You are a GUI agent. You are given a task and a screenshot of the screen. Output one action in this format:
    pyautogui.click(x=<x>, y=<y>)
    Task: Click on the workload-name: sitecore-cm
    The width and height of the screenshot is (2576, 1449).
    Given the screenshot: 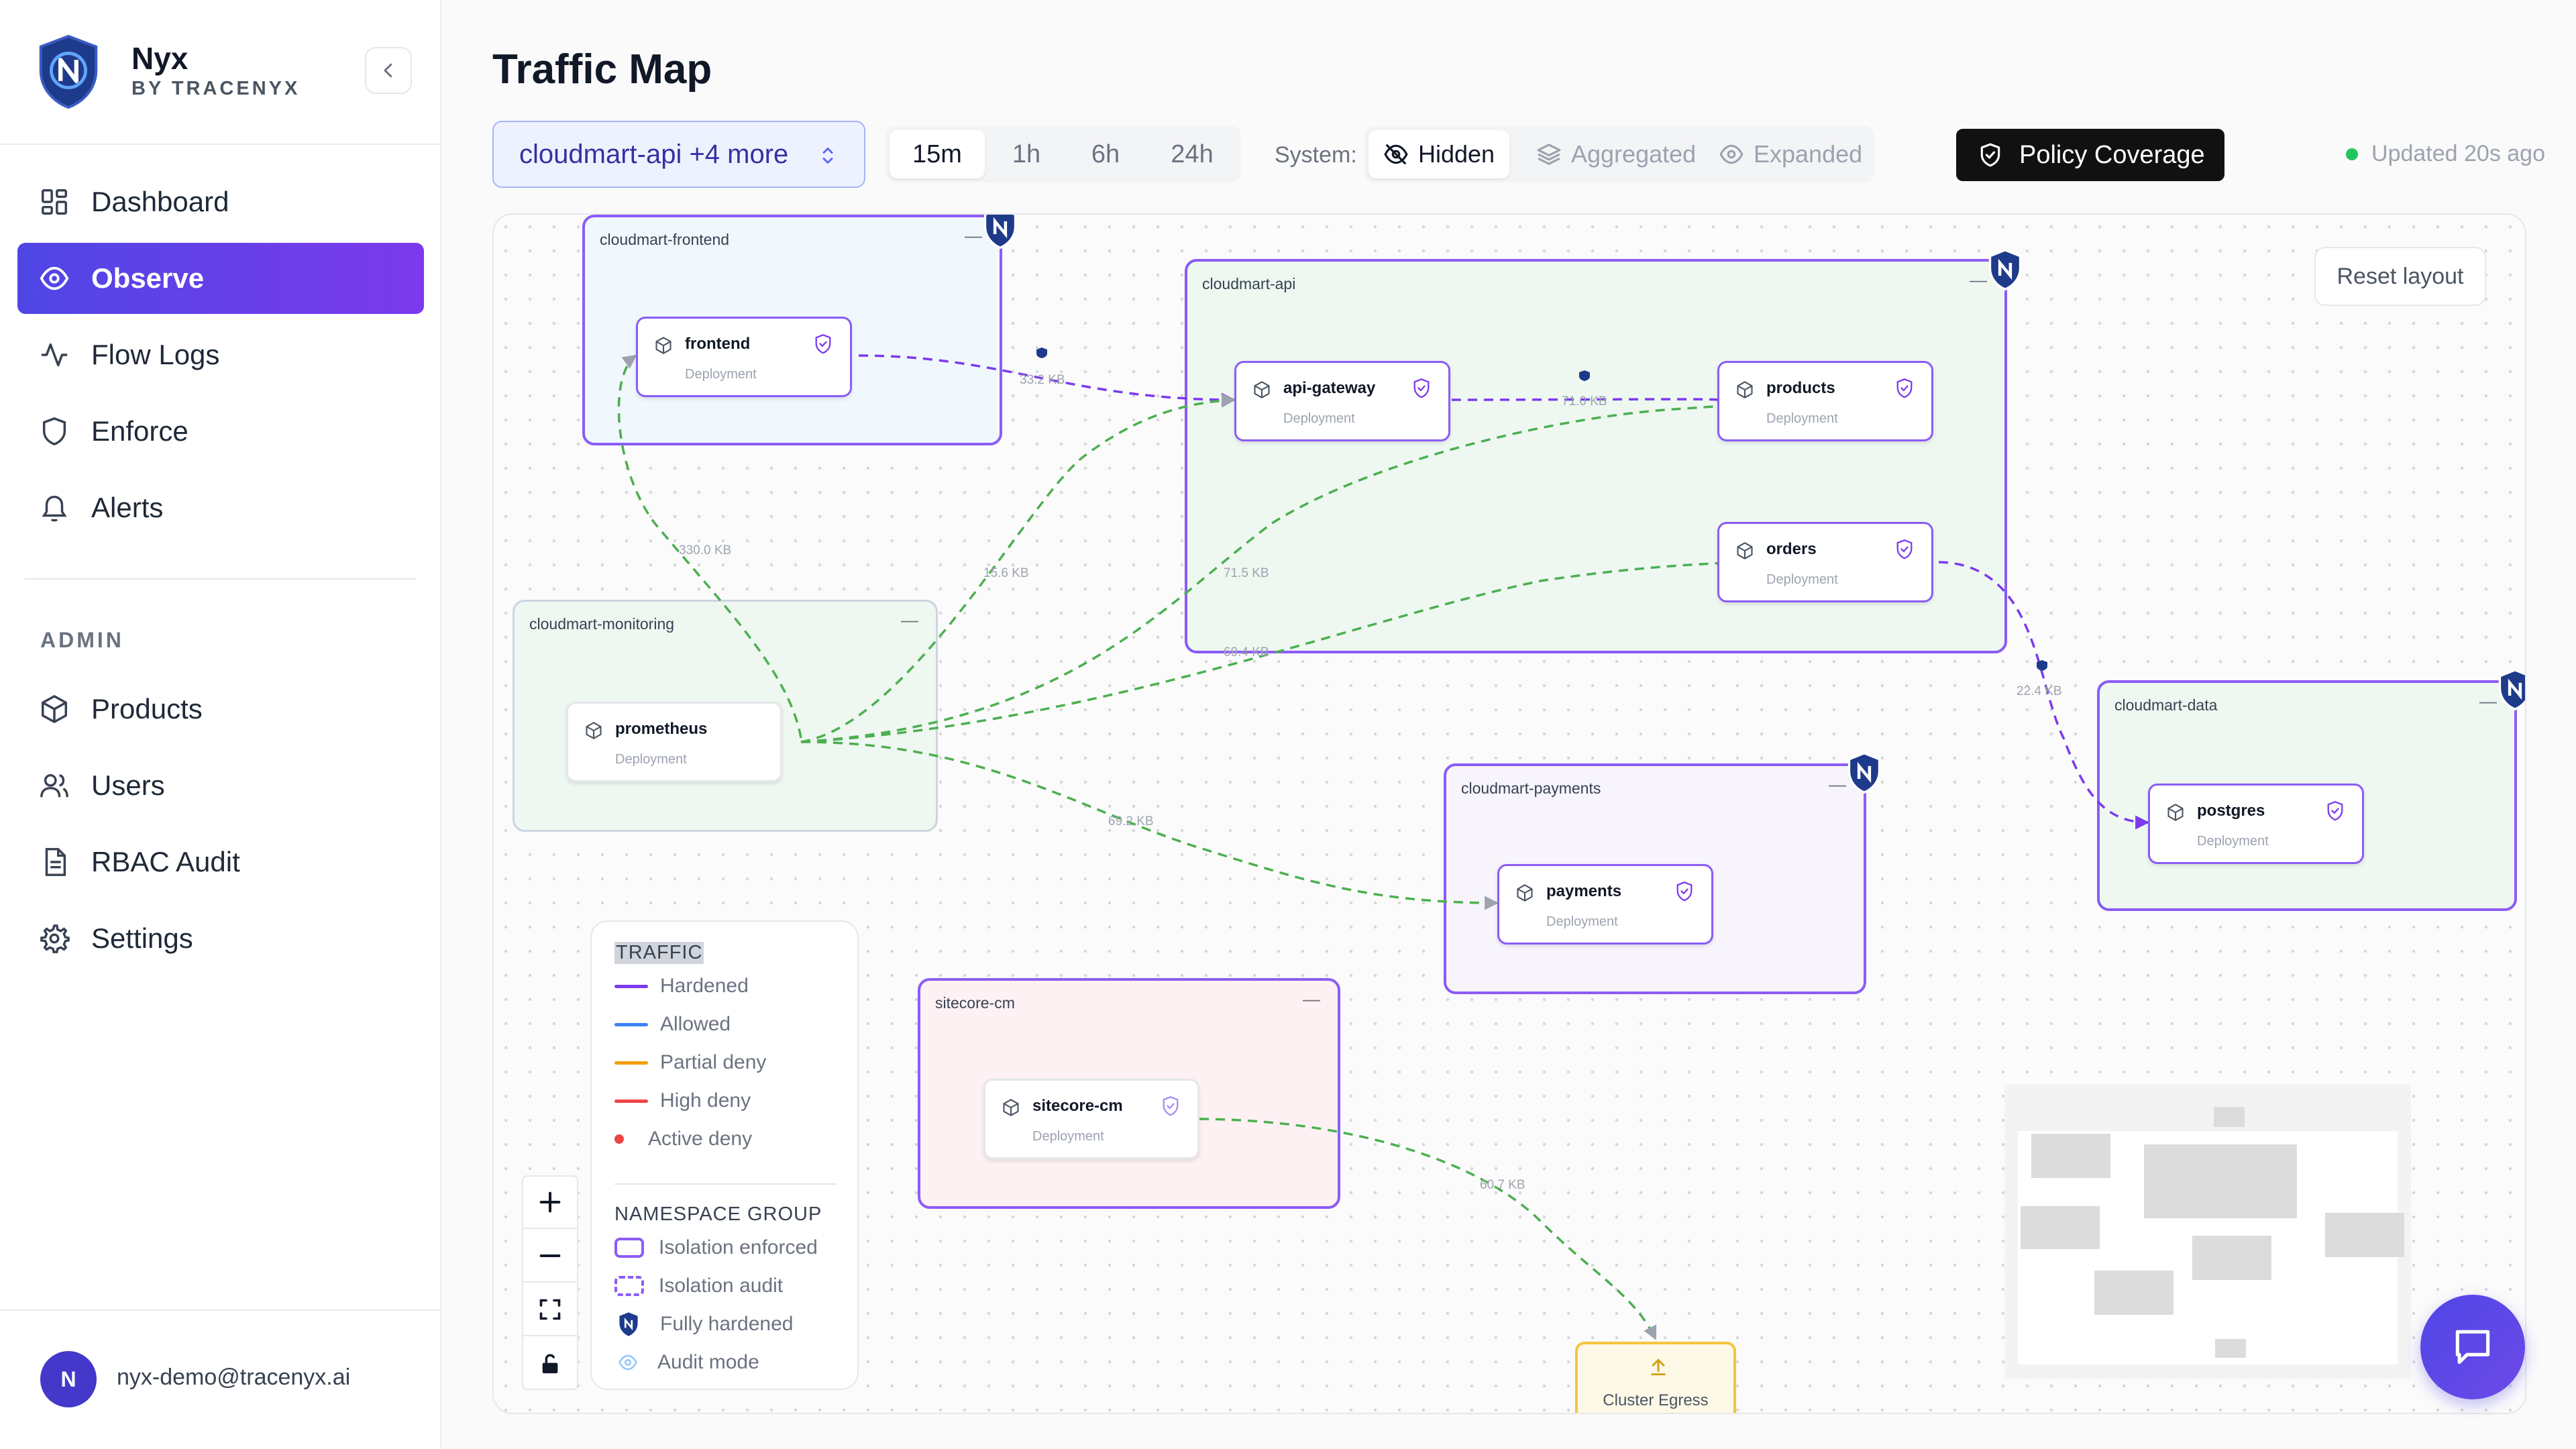 What is the action you would take?
    pyautogui.click(x=1077, y=1106)
    